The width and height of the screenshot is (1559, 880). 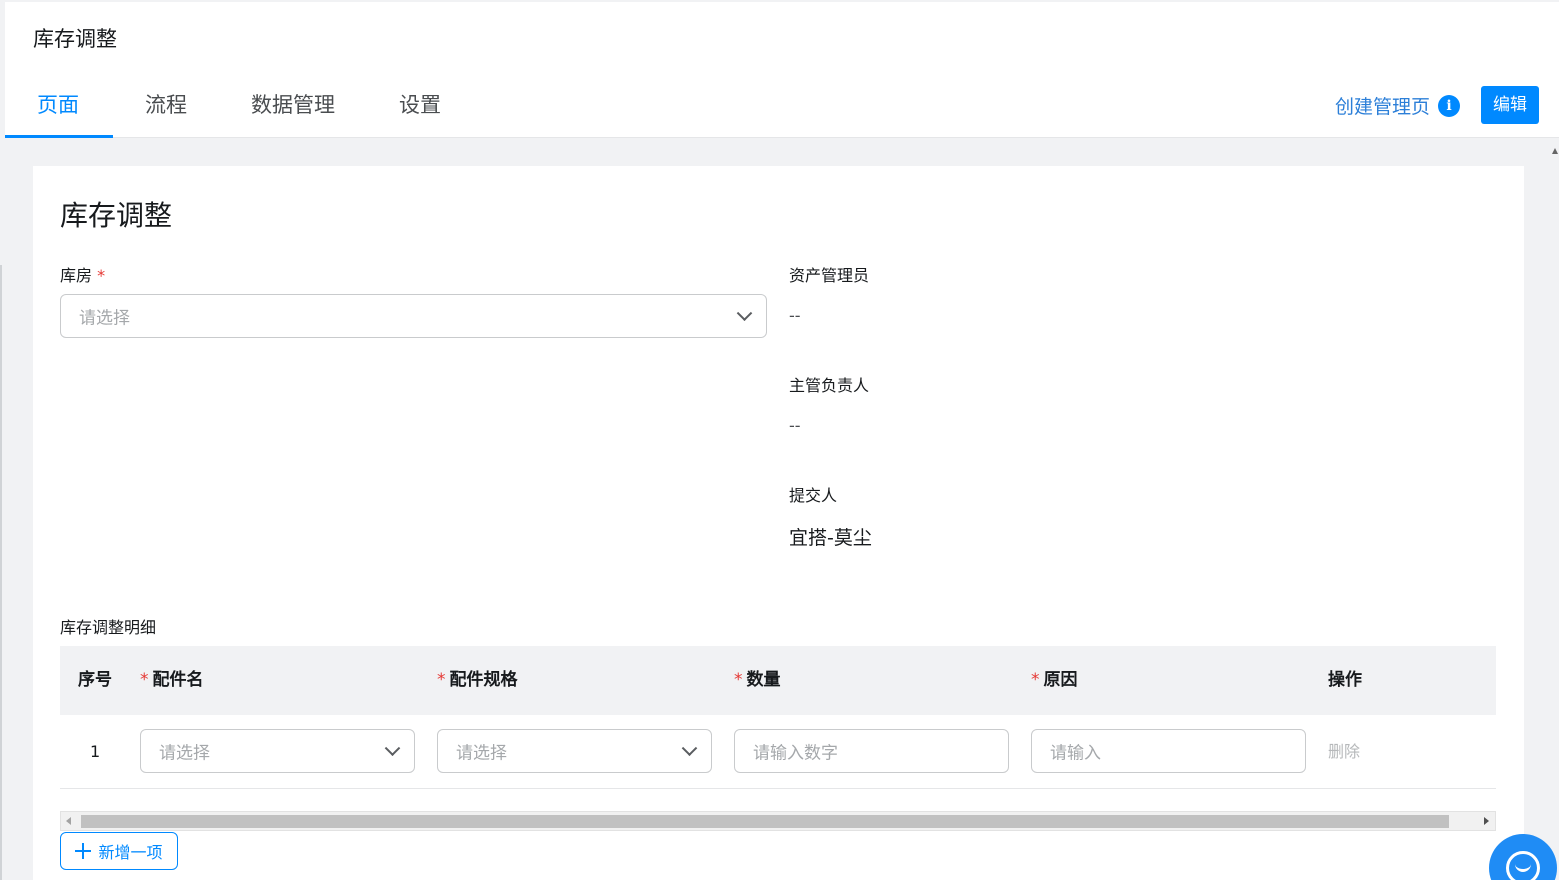 I want to click on reason-placeholder: 请输入, so click(x=1075, y=753).